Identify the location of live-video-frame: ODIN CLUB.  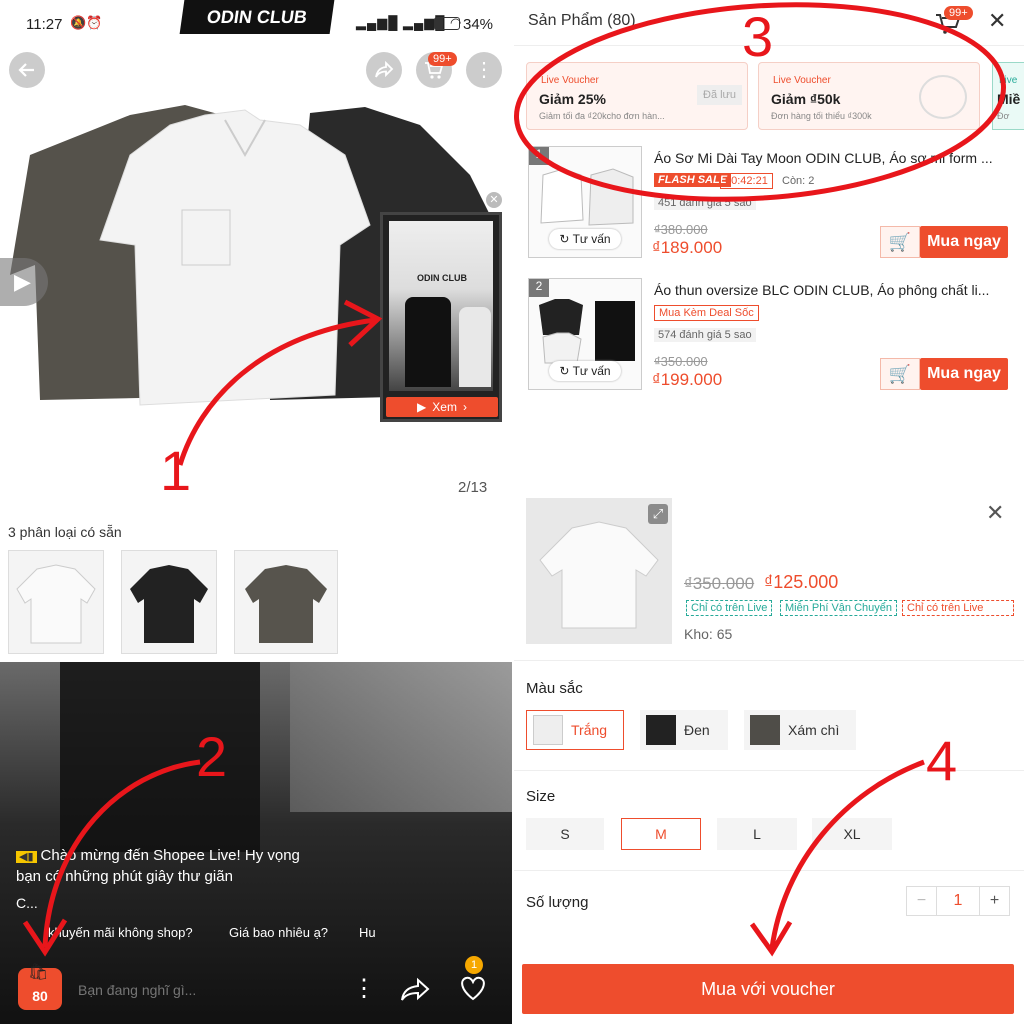
(441, 306).